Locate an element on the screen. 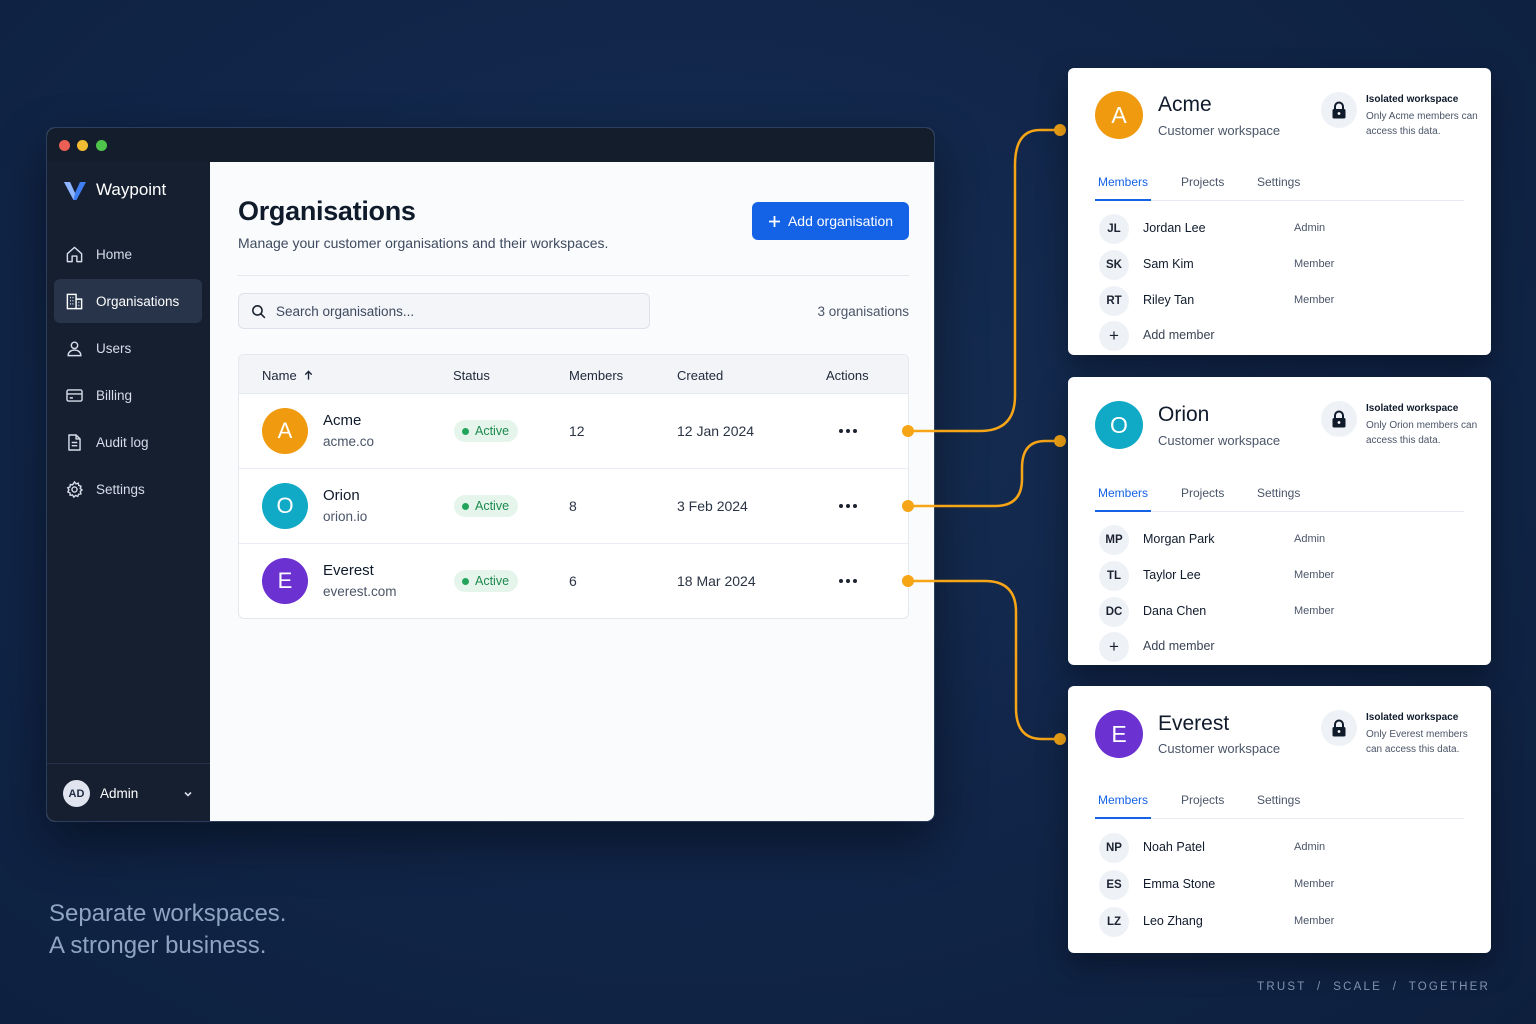  footer-motto: TRUST / SCALE / TOGETHER is located at coordinates (1373, 987).